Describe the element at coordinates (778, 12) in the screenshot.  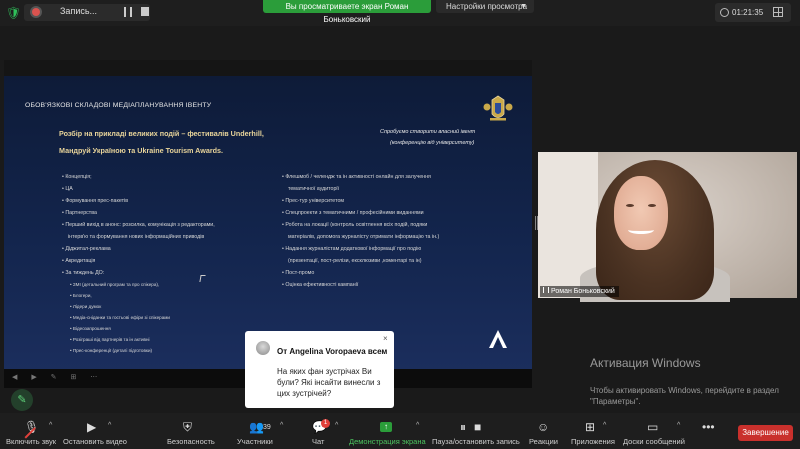
I see `gallery-view-icon` at that location.